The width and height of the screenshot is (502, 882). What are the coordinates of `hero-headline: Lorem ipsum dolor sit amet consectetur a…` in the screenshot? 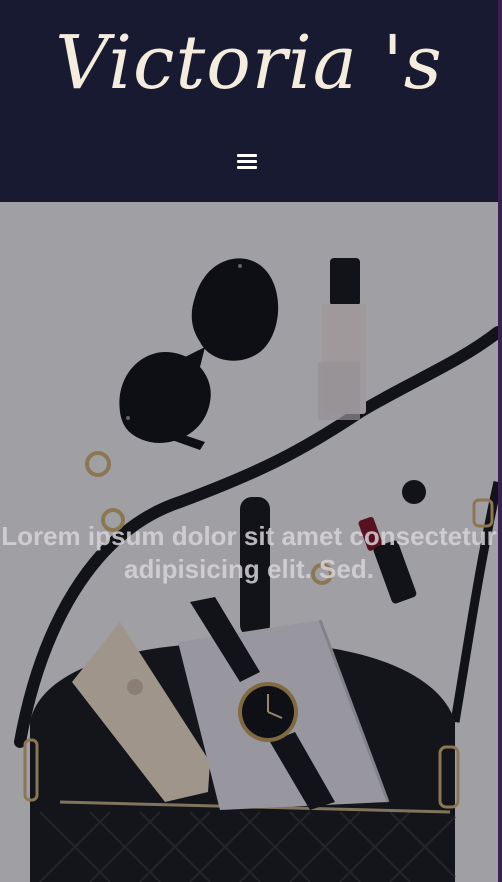 It's located at (249, 552).